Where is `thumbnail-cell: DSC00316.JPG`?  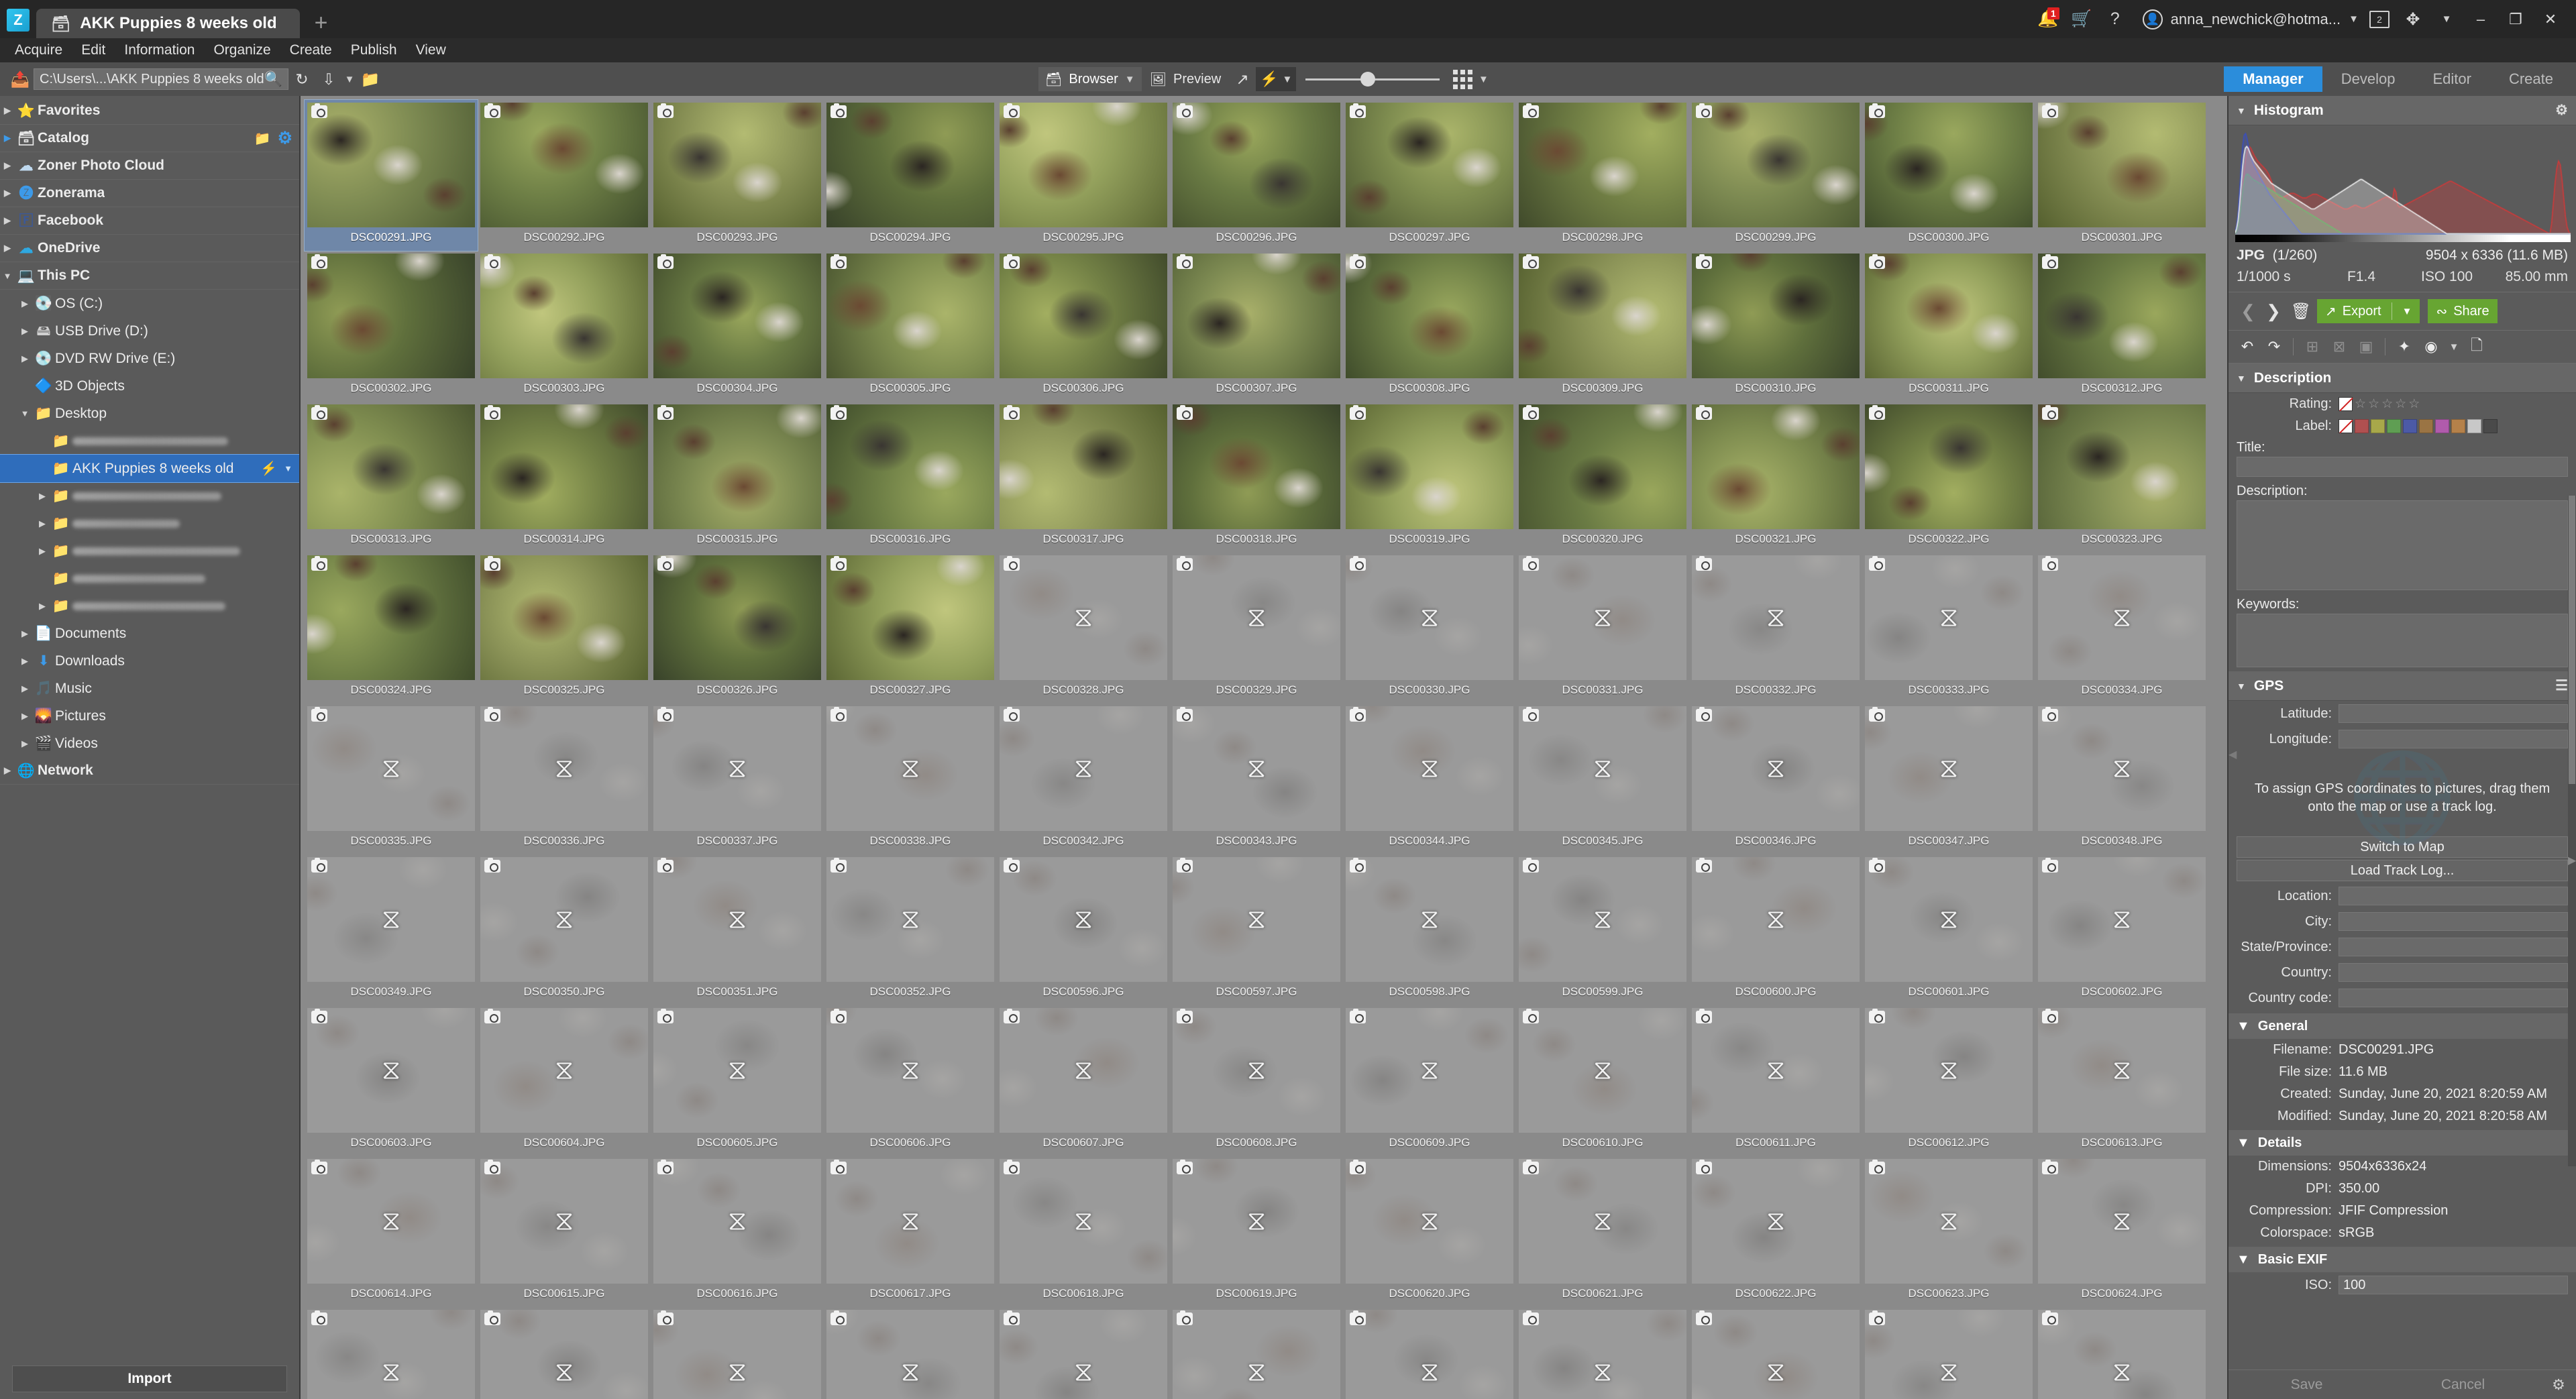 thumbnail-cell: DSC00316.JPG is located at coordinates (910, 477).